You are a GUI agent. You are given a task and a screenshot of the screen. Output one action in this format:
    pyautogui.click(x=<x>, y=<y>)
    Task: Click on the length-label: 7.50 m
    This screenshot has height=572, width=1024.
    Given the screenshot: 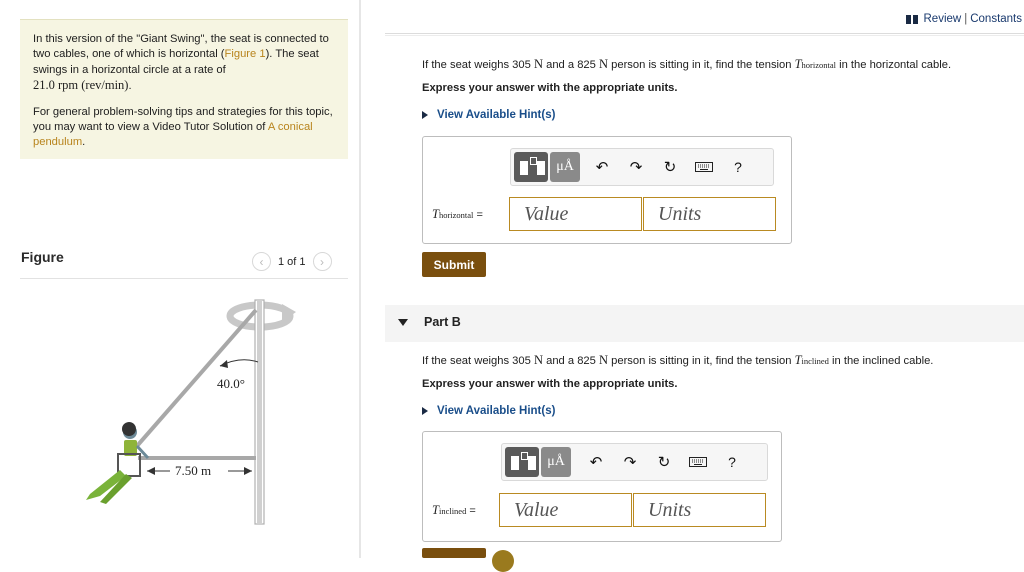 What is the action you would take?
    pyautogui.click(x=193, y=470)
    